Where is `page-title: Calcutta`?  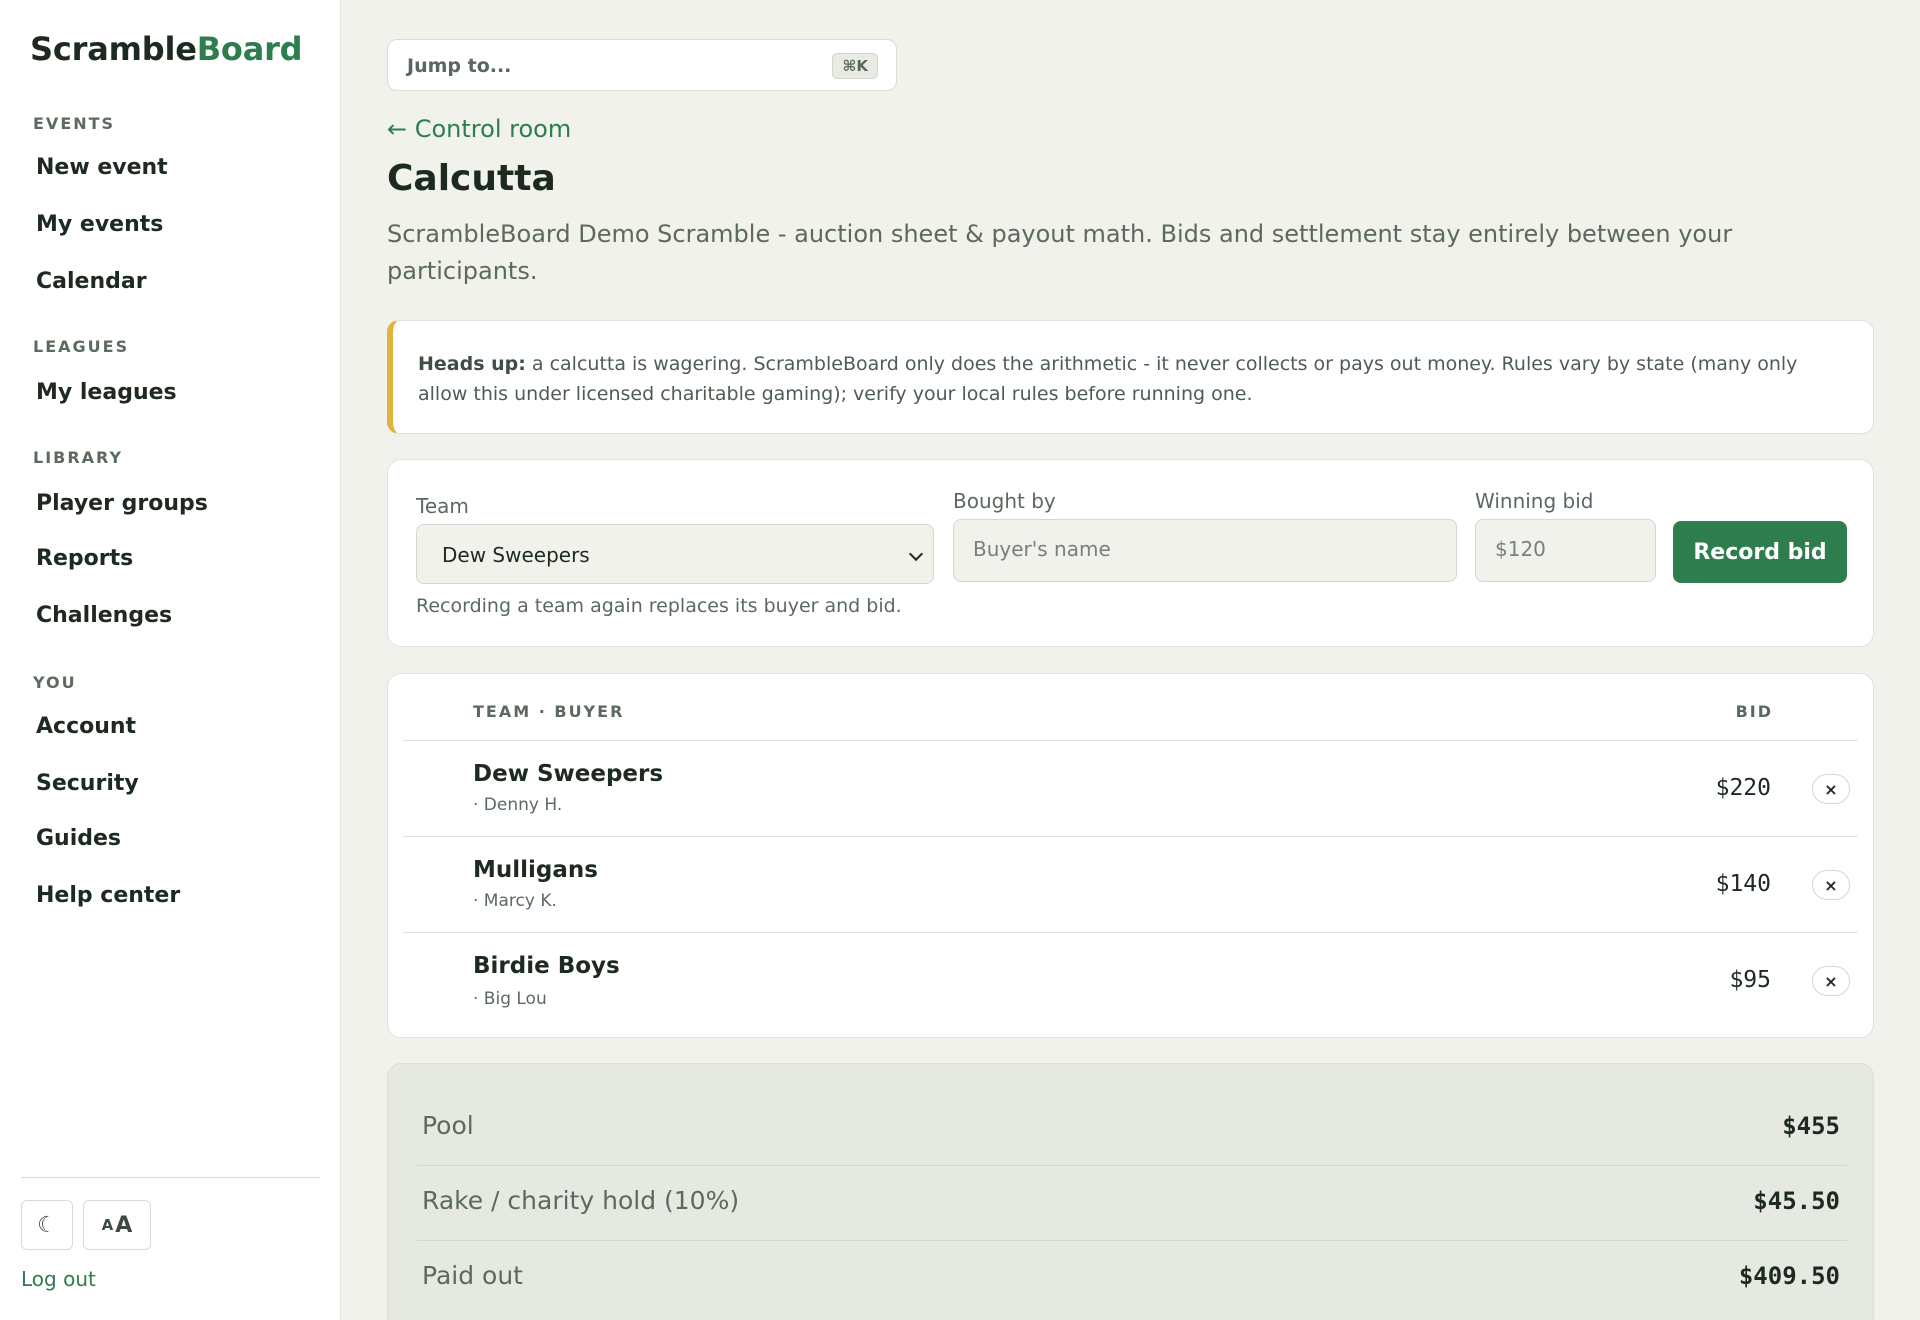 page-title: Calcutta is located at coordinates (471, 178).